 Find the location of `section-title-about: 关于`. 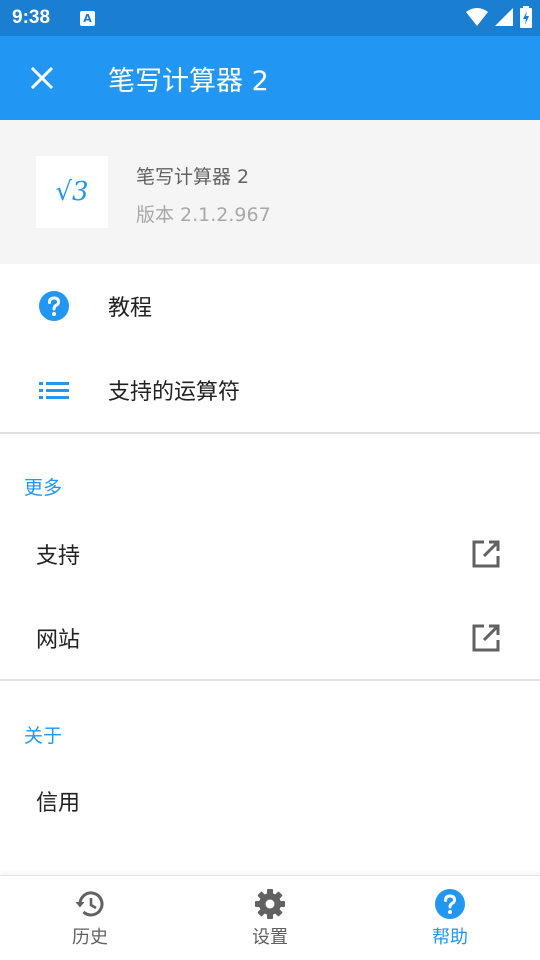

section-title-about: 关于 is located at coordinates (43, 736).